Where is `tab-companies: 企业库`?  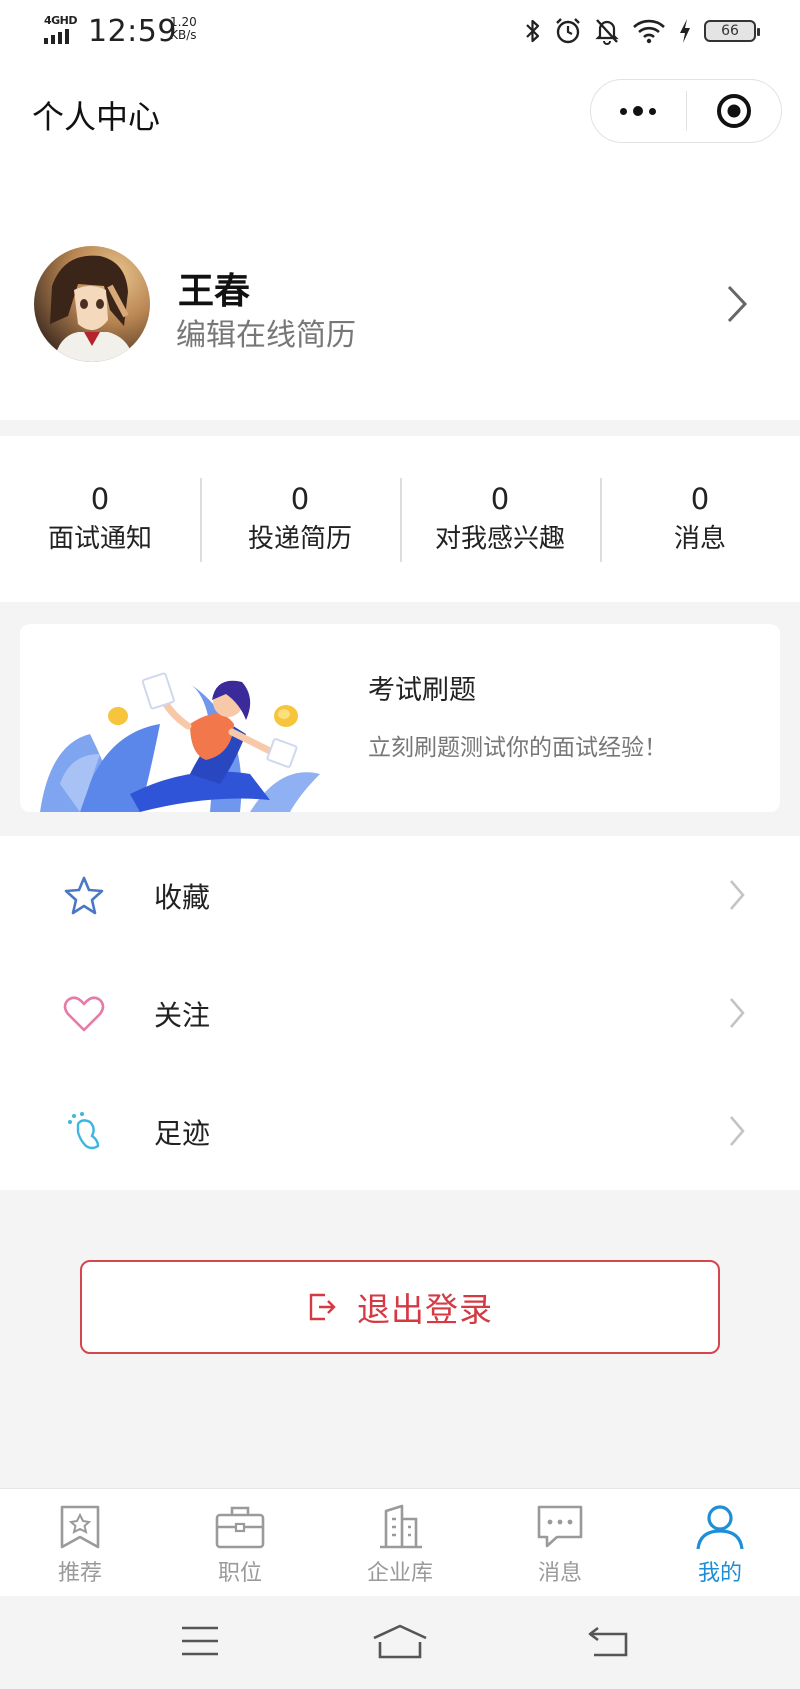 tab-companies: 企业库 is located at coordinates (400, 1542).